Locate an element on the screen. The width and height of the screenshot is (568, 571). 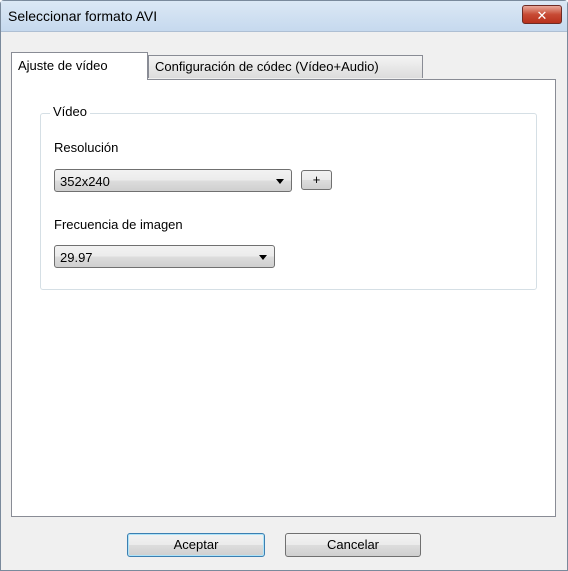
frame-rate-value: 29.97 is located at coordinates (76, 257).